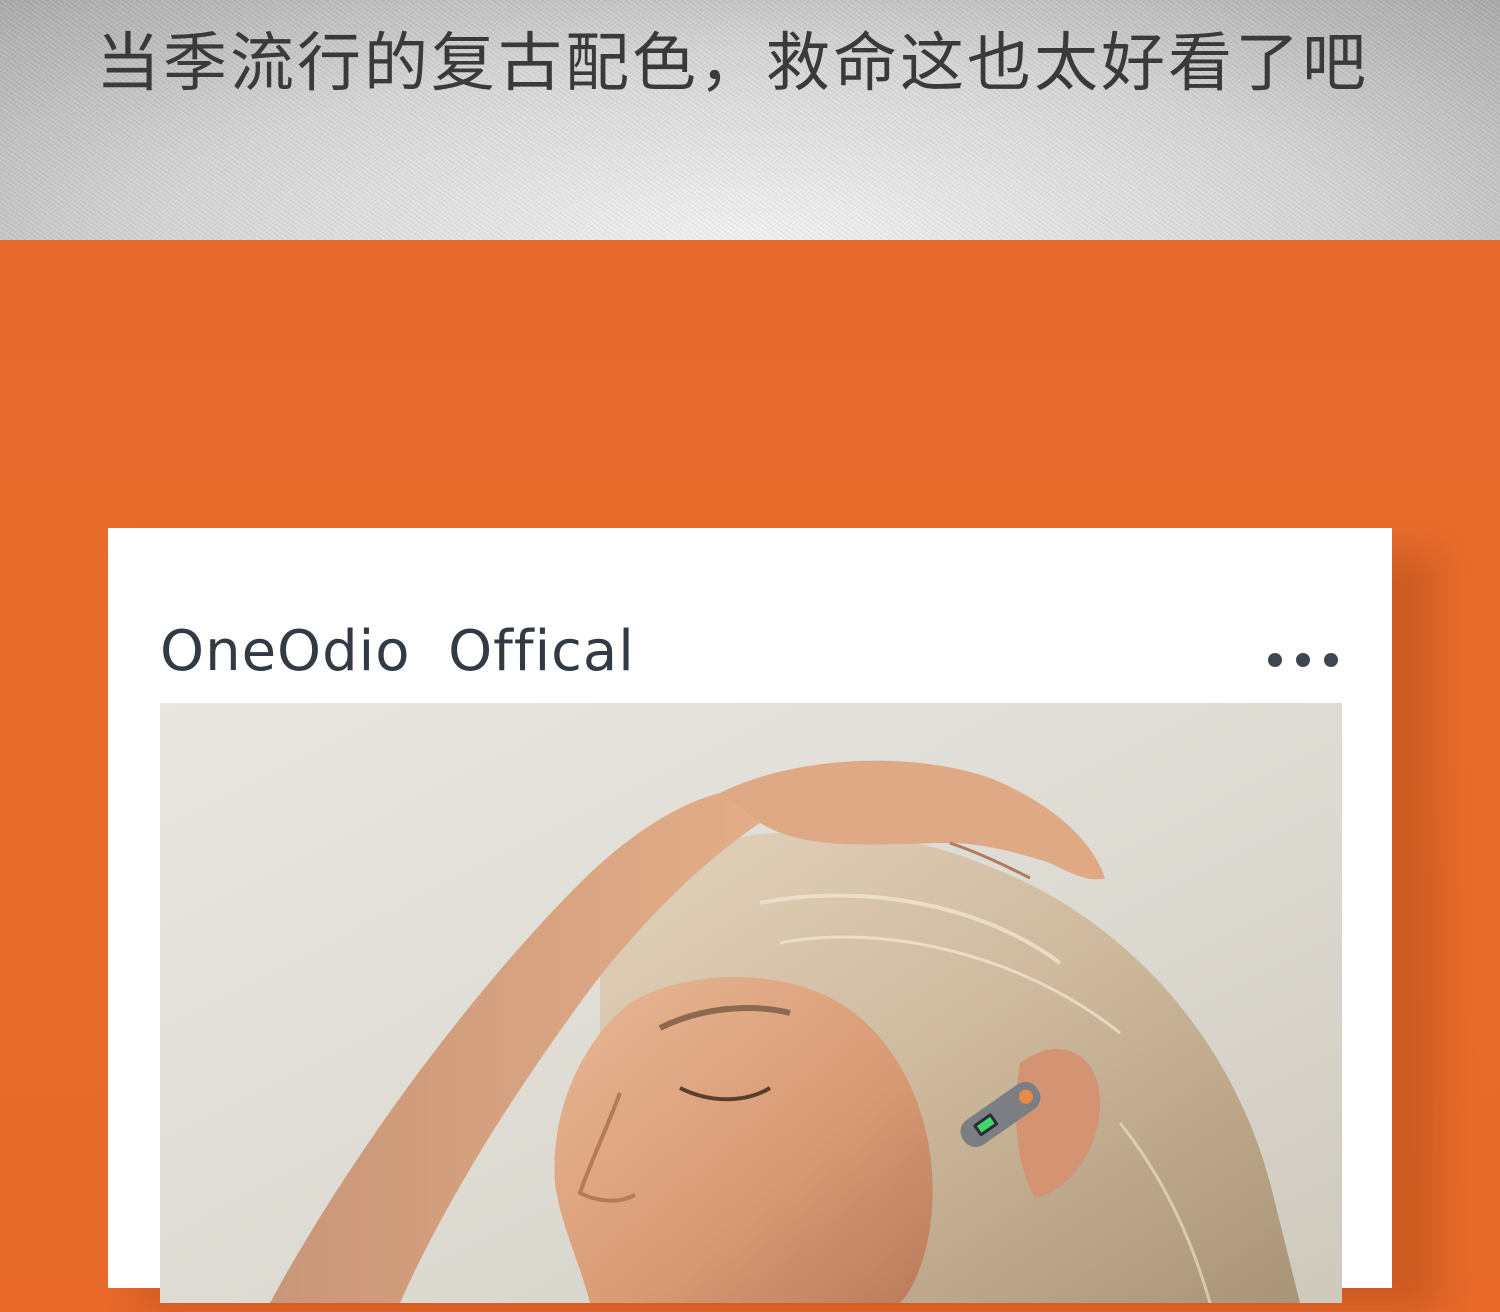 This screenshot has height=1312, width=1500. Describe the element at coordinates (732, 64) in the screenshot. I see `banner-headline: 当季流行的复古配色，救命这也太好看了吧` at that location.